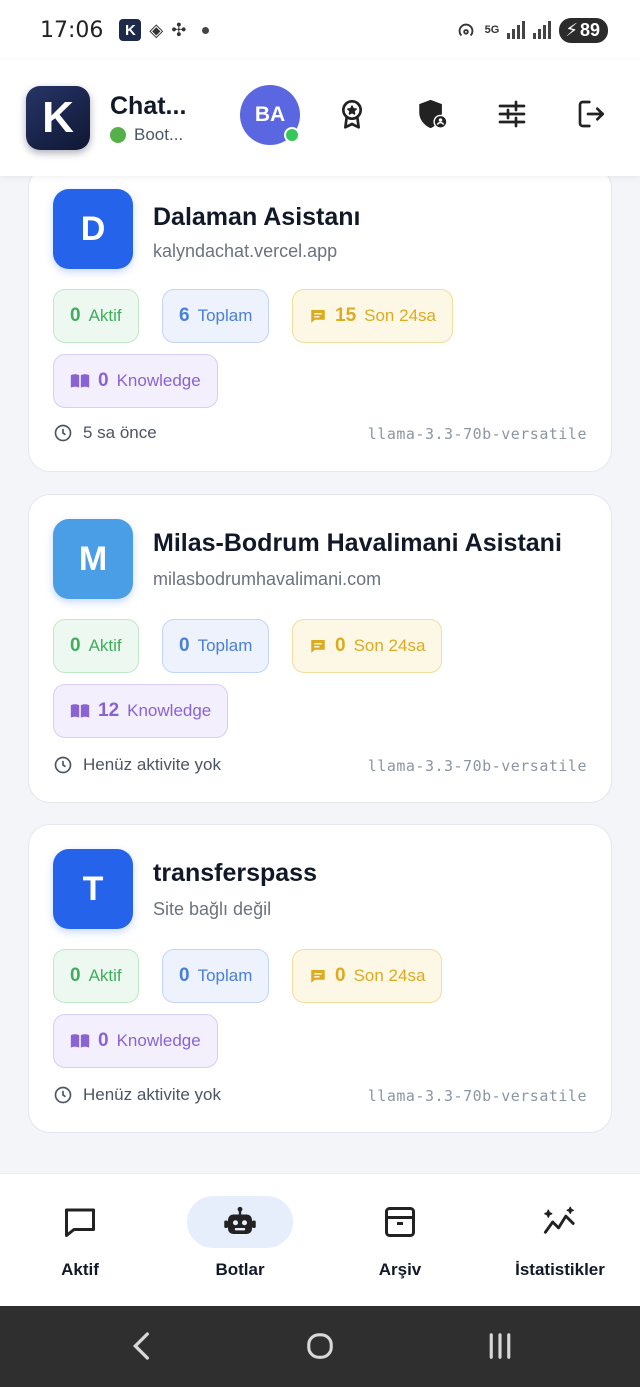 Image resolution: width=640 pixels, height=1387 pixels. Describe the element at coordinates (589, 29) in the screenshot. I see `battery-level: 89` at that location.